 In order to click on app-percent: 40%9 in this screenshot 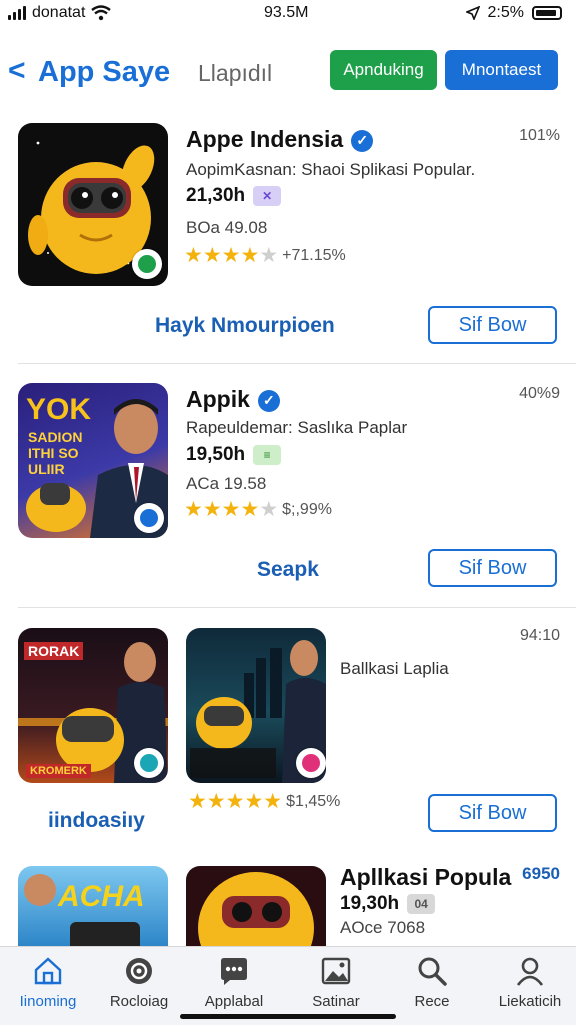, I will do `click(539, 393)`.